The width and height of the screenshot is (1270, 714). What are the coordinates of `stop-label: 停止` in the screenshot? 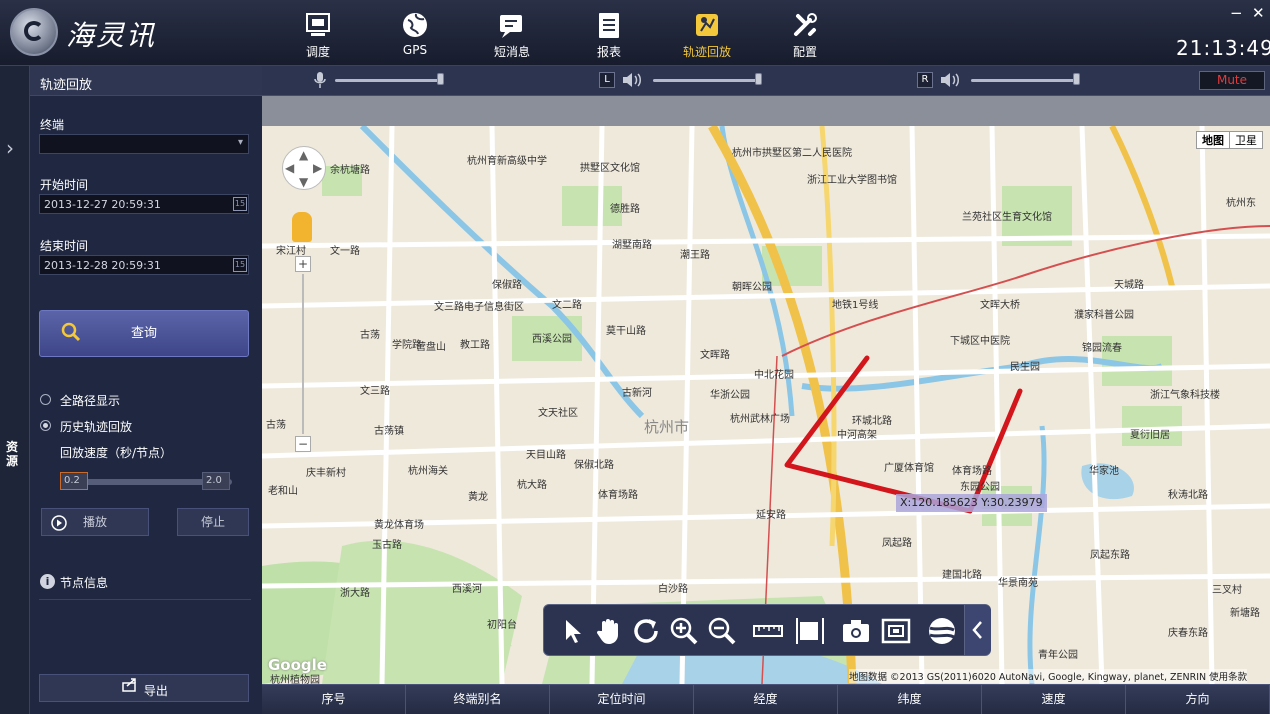 It's located at (212, 522).